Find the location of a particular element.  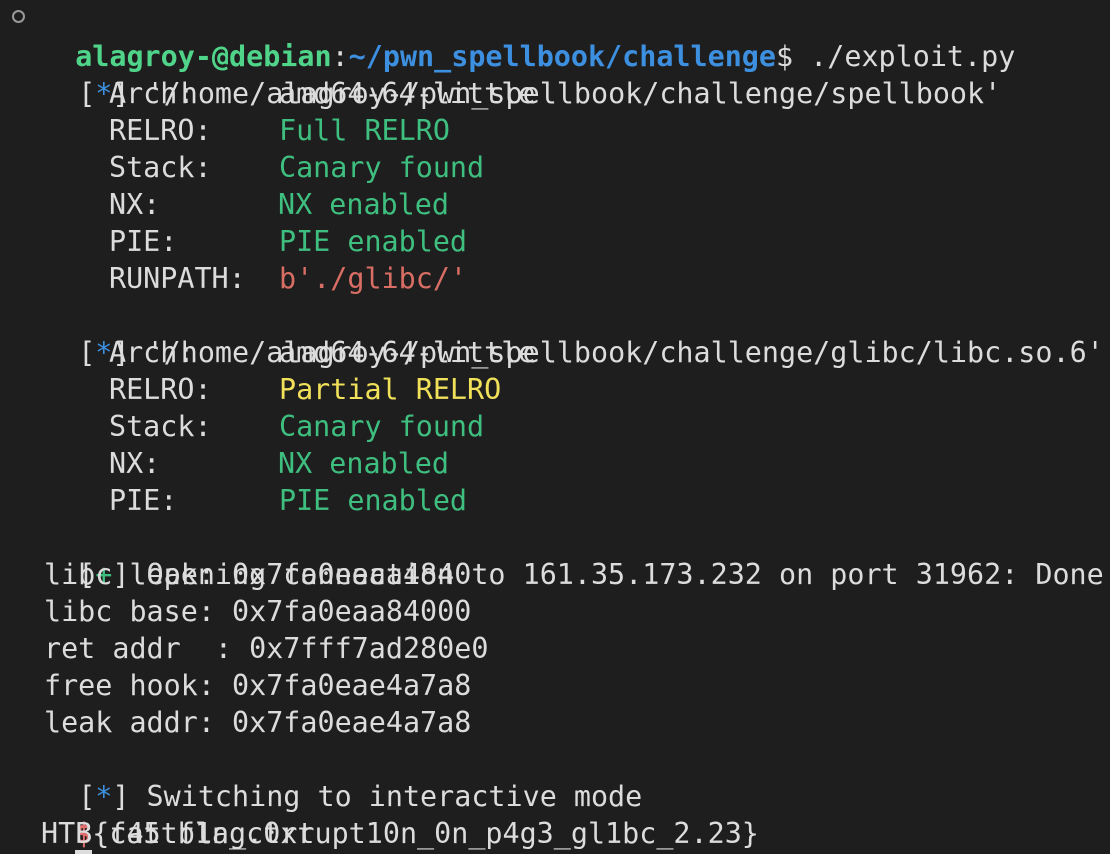

file1-prop-row: PIE: PIE enabled is located at coordinates (233, 241).